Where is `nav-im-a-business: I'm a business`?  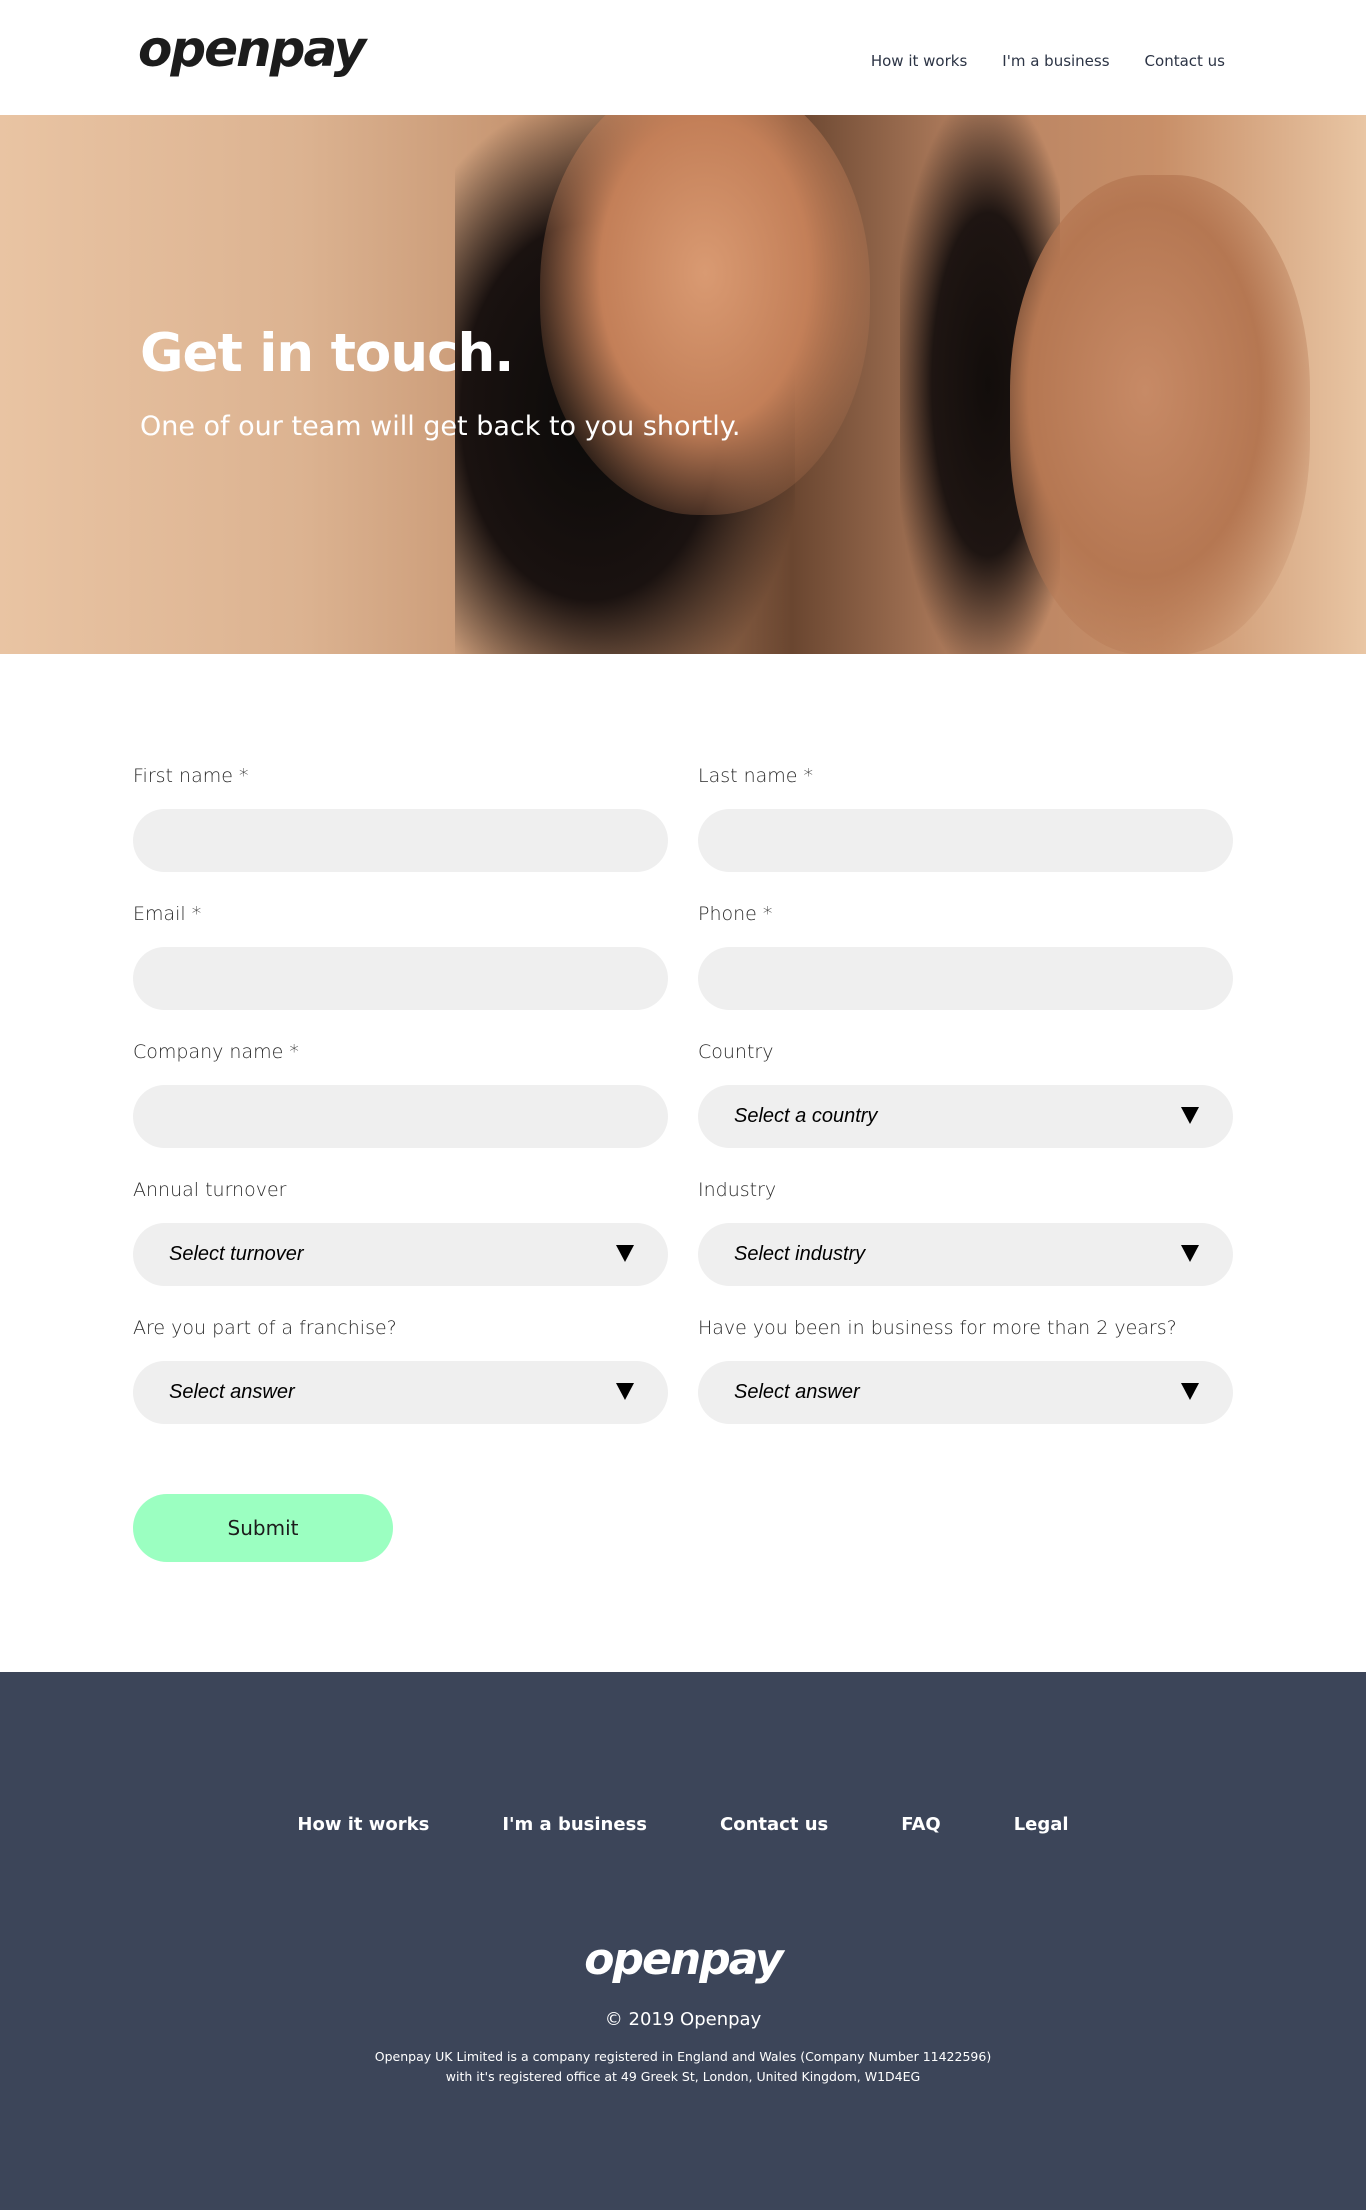
nav-im-a-business: I'm a business is located at coordinates (1055, 61).